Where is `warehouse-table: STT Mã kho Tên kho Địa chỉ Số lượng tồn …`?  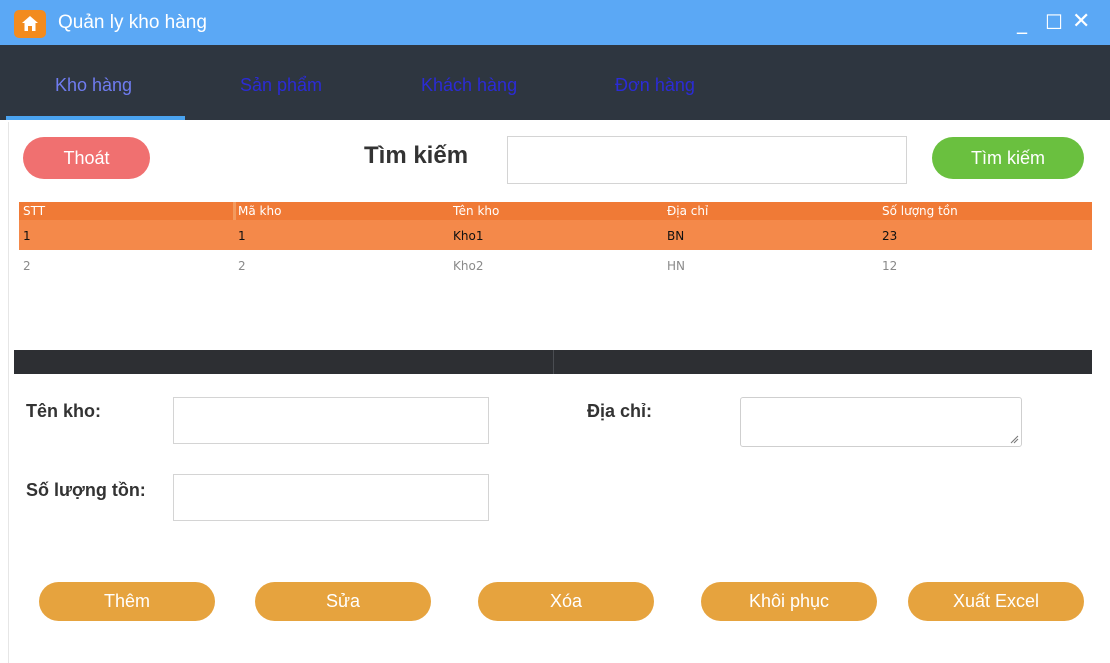
warehouse-table: STT Mã kho Tên kho Địa chỉ Số lượng tồn … is located at coordinates (555, 241).